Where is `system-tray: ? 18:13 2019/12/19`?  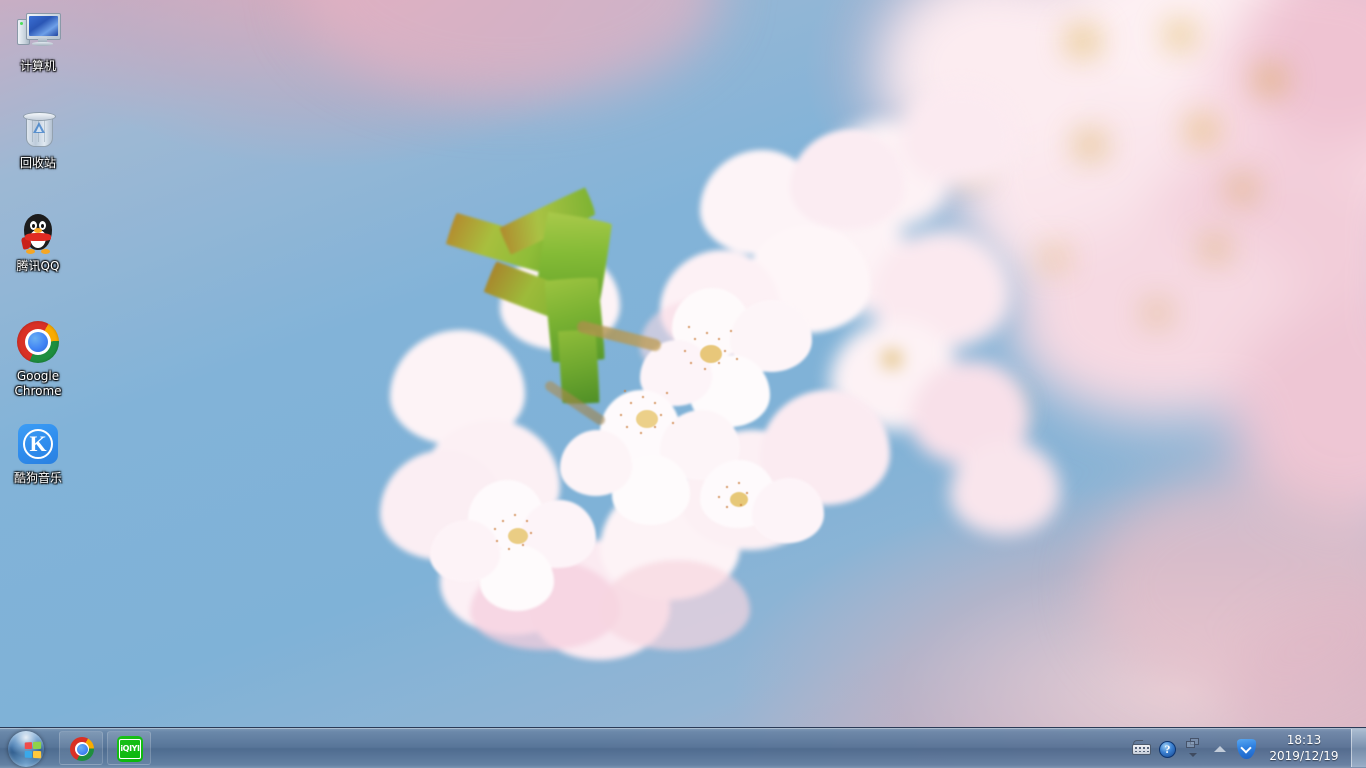 system-tray: ? 18:13 2019/12/19 is located at coordinates (1247, 748).